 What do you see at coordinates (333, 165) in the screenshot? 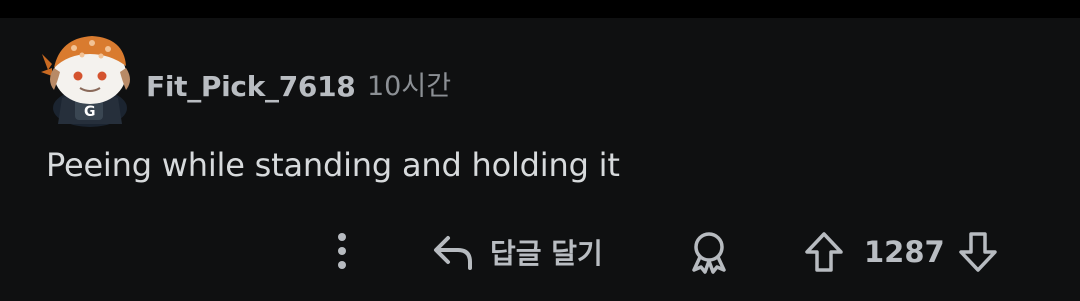
I see `comment-body: Peeing while standing and holding it` at bounding box center [333, 165].